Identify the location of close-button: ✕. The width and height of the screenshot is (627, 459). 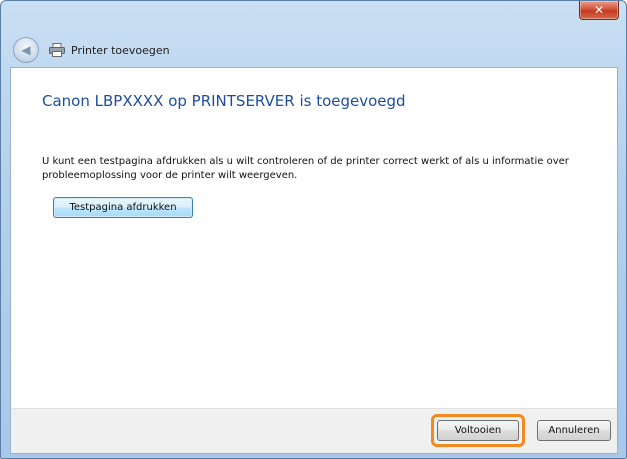
(599, 10).